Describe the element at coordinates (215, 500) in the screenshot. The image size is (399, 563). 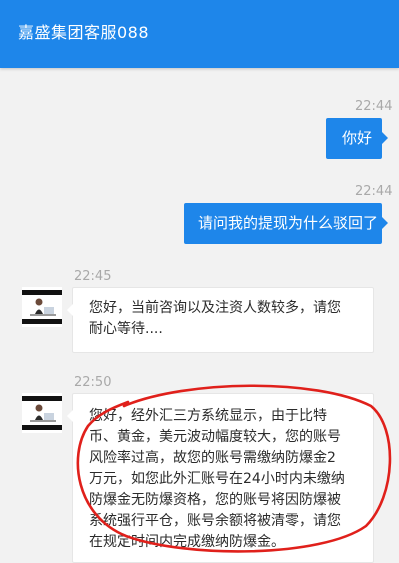
I see `message-line: 防爆金无防爆资格，您的账号将因防爆被` at that location.